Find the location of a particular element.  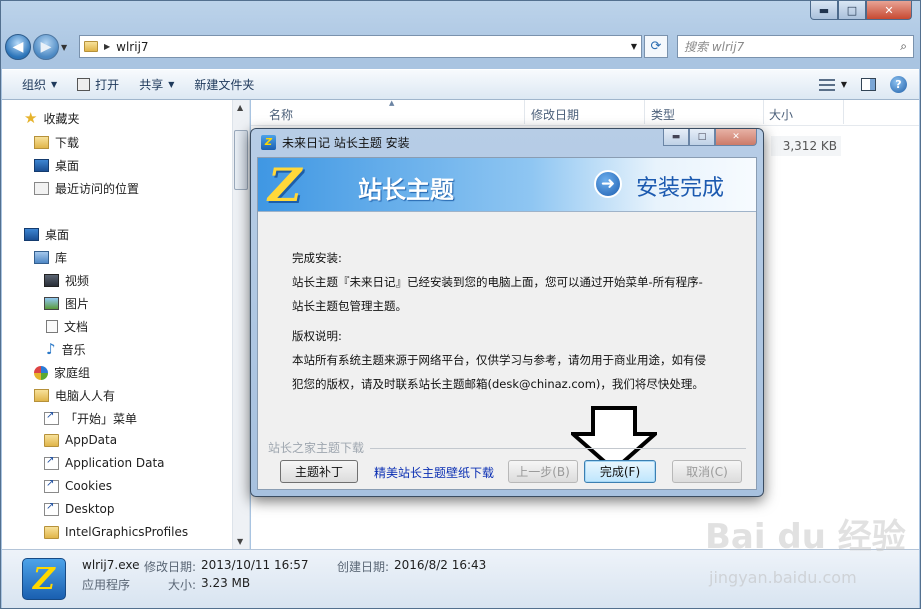

back-icon: ◀ is located at coordinates (18, 47).